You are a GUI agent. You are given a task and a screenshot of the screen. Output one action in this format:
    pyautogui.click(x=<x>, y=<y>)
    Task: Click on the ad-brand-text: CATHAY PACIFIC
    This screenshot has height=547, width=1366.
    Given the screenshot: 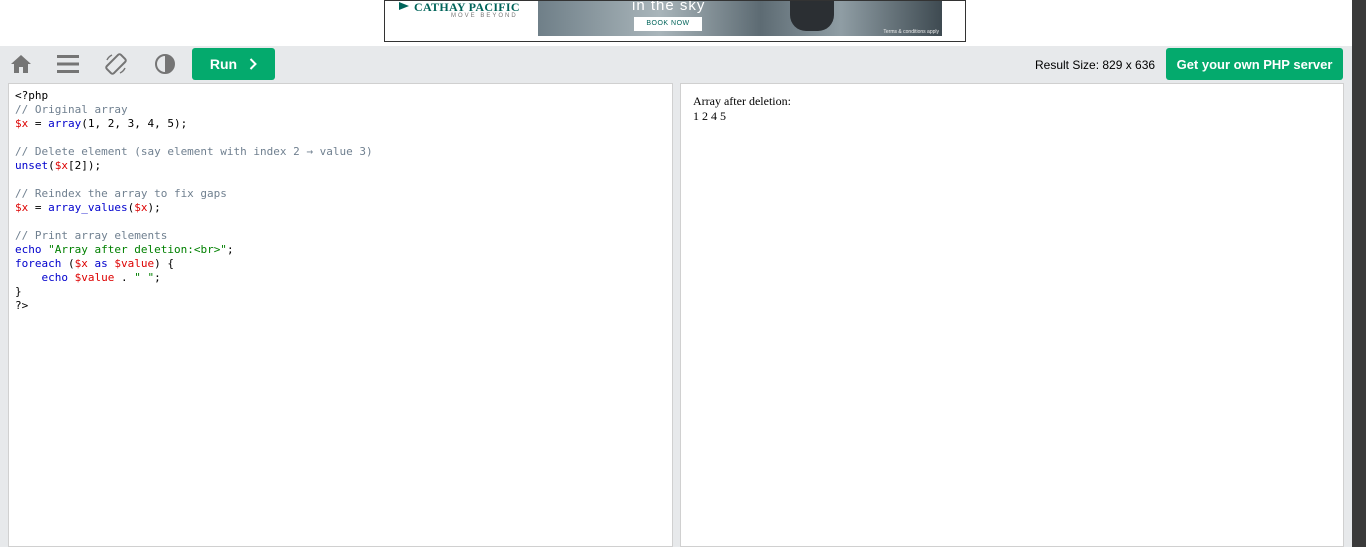 What is the action you would take?
    pyautogui.click(x=467, y=7)
    